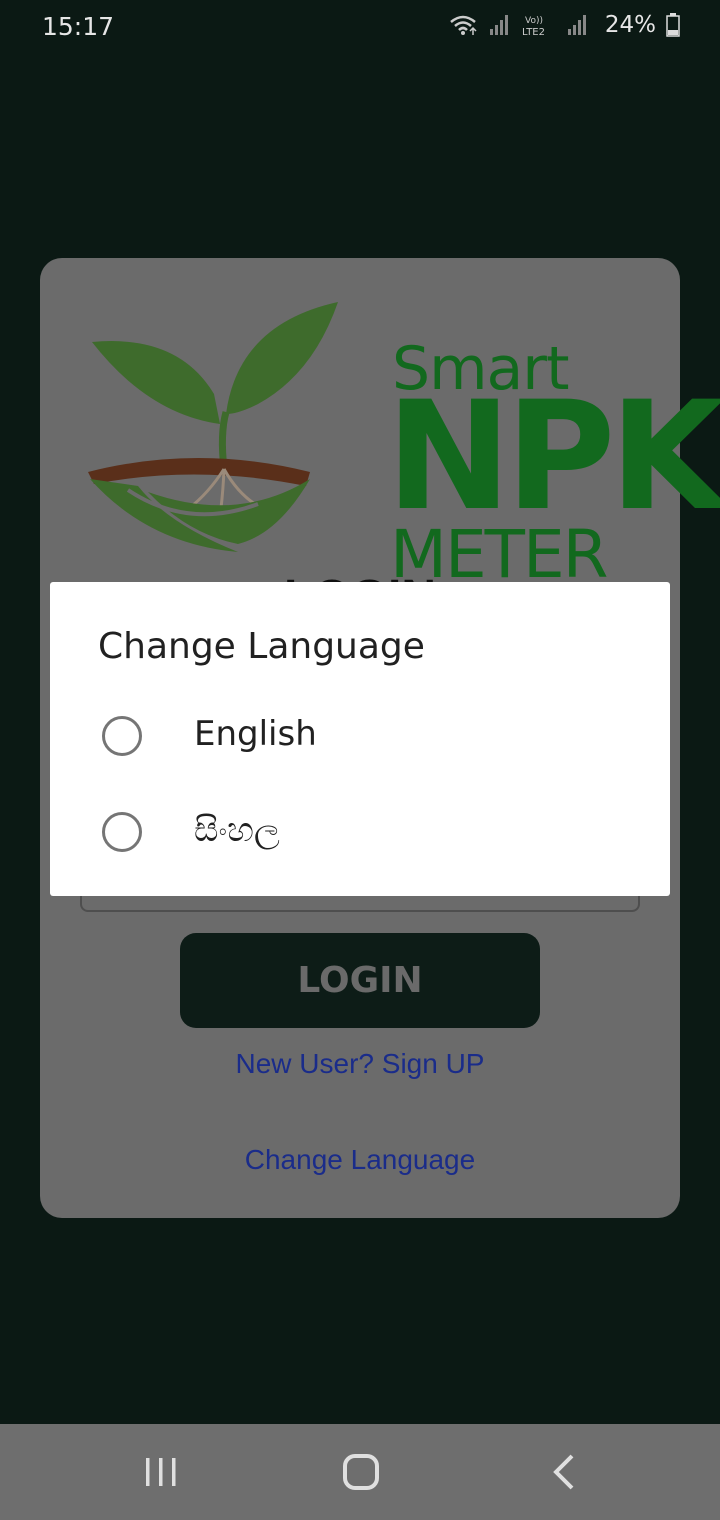  What do you see at coordinates (360, 1064) in the screenshot?
I see `signup-link: New User? Sign UP` at bounding box center [360, 1064].